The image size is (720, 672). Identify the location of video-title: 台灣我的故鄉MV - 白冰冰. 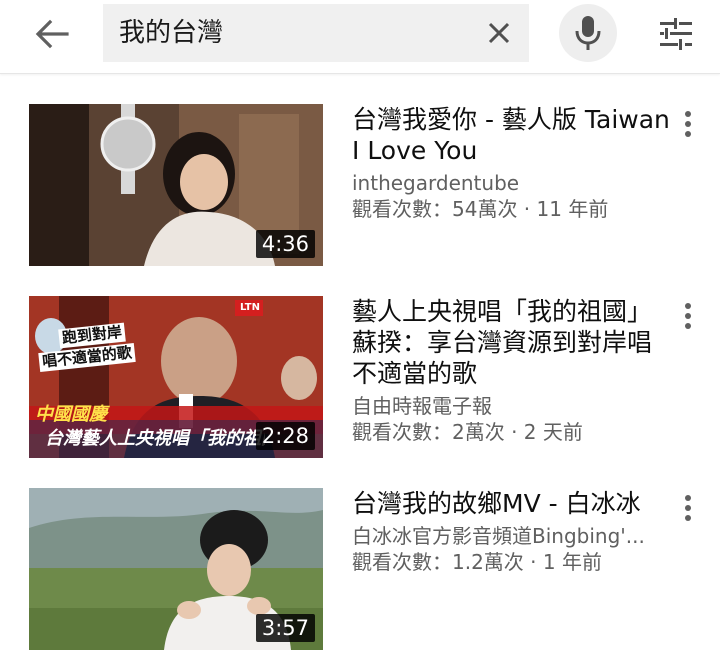
(511, 503).